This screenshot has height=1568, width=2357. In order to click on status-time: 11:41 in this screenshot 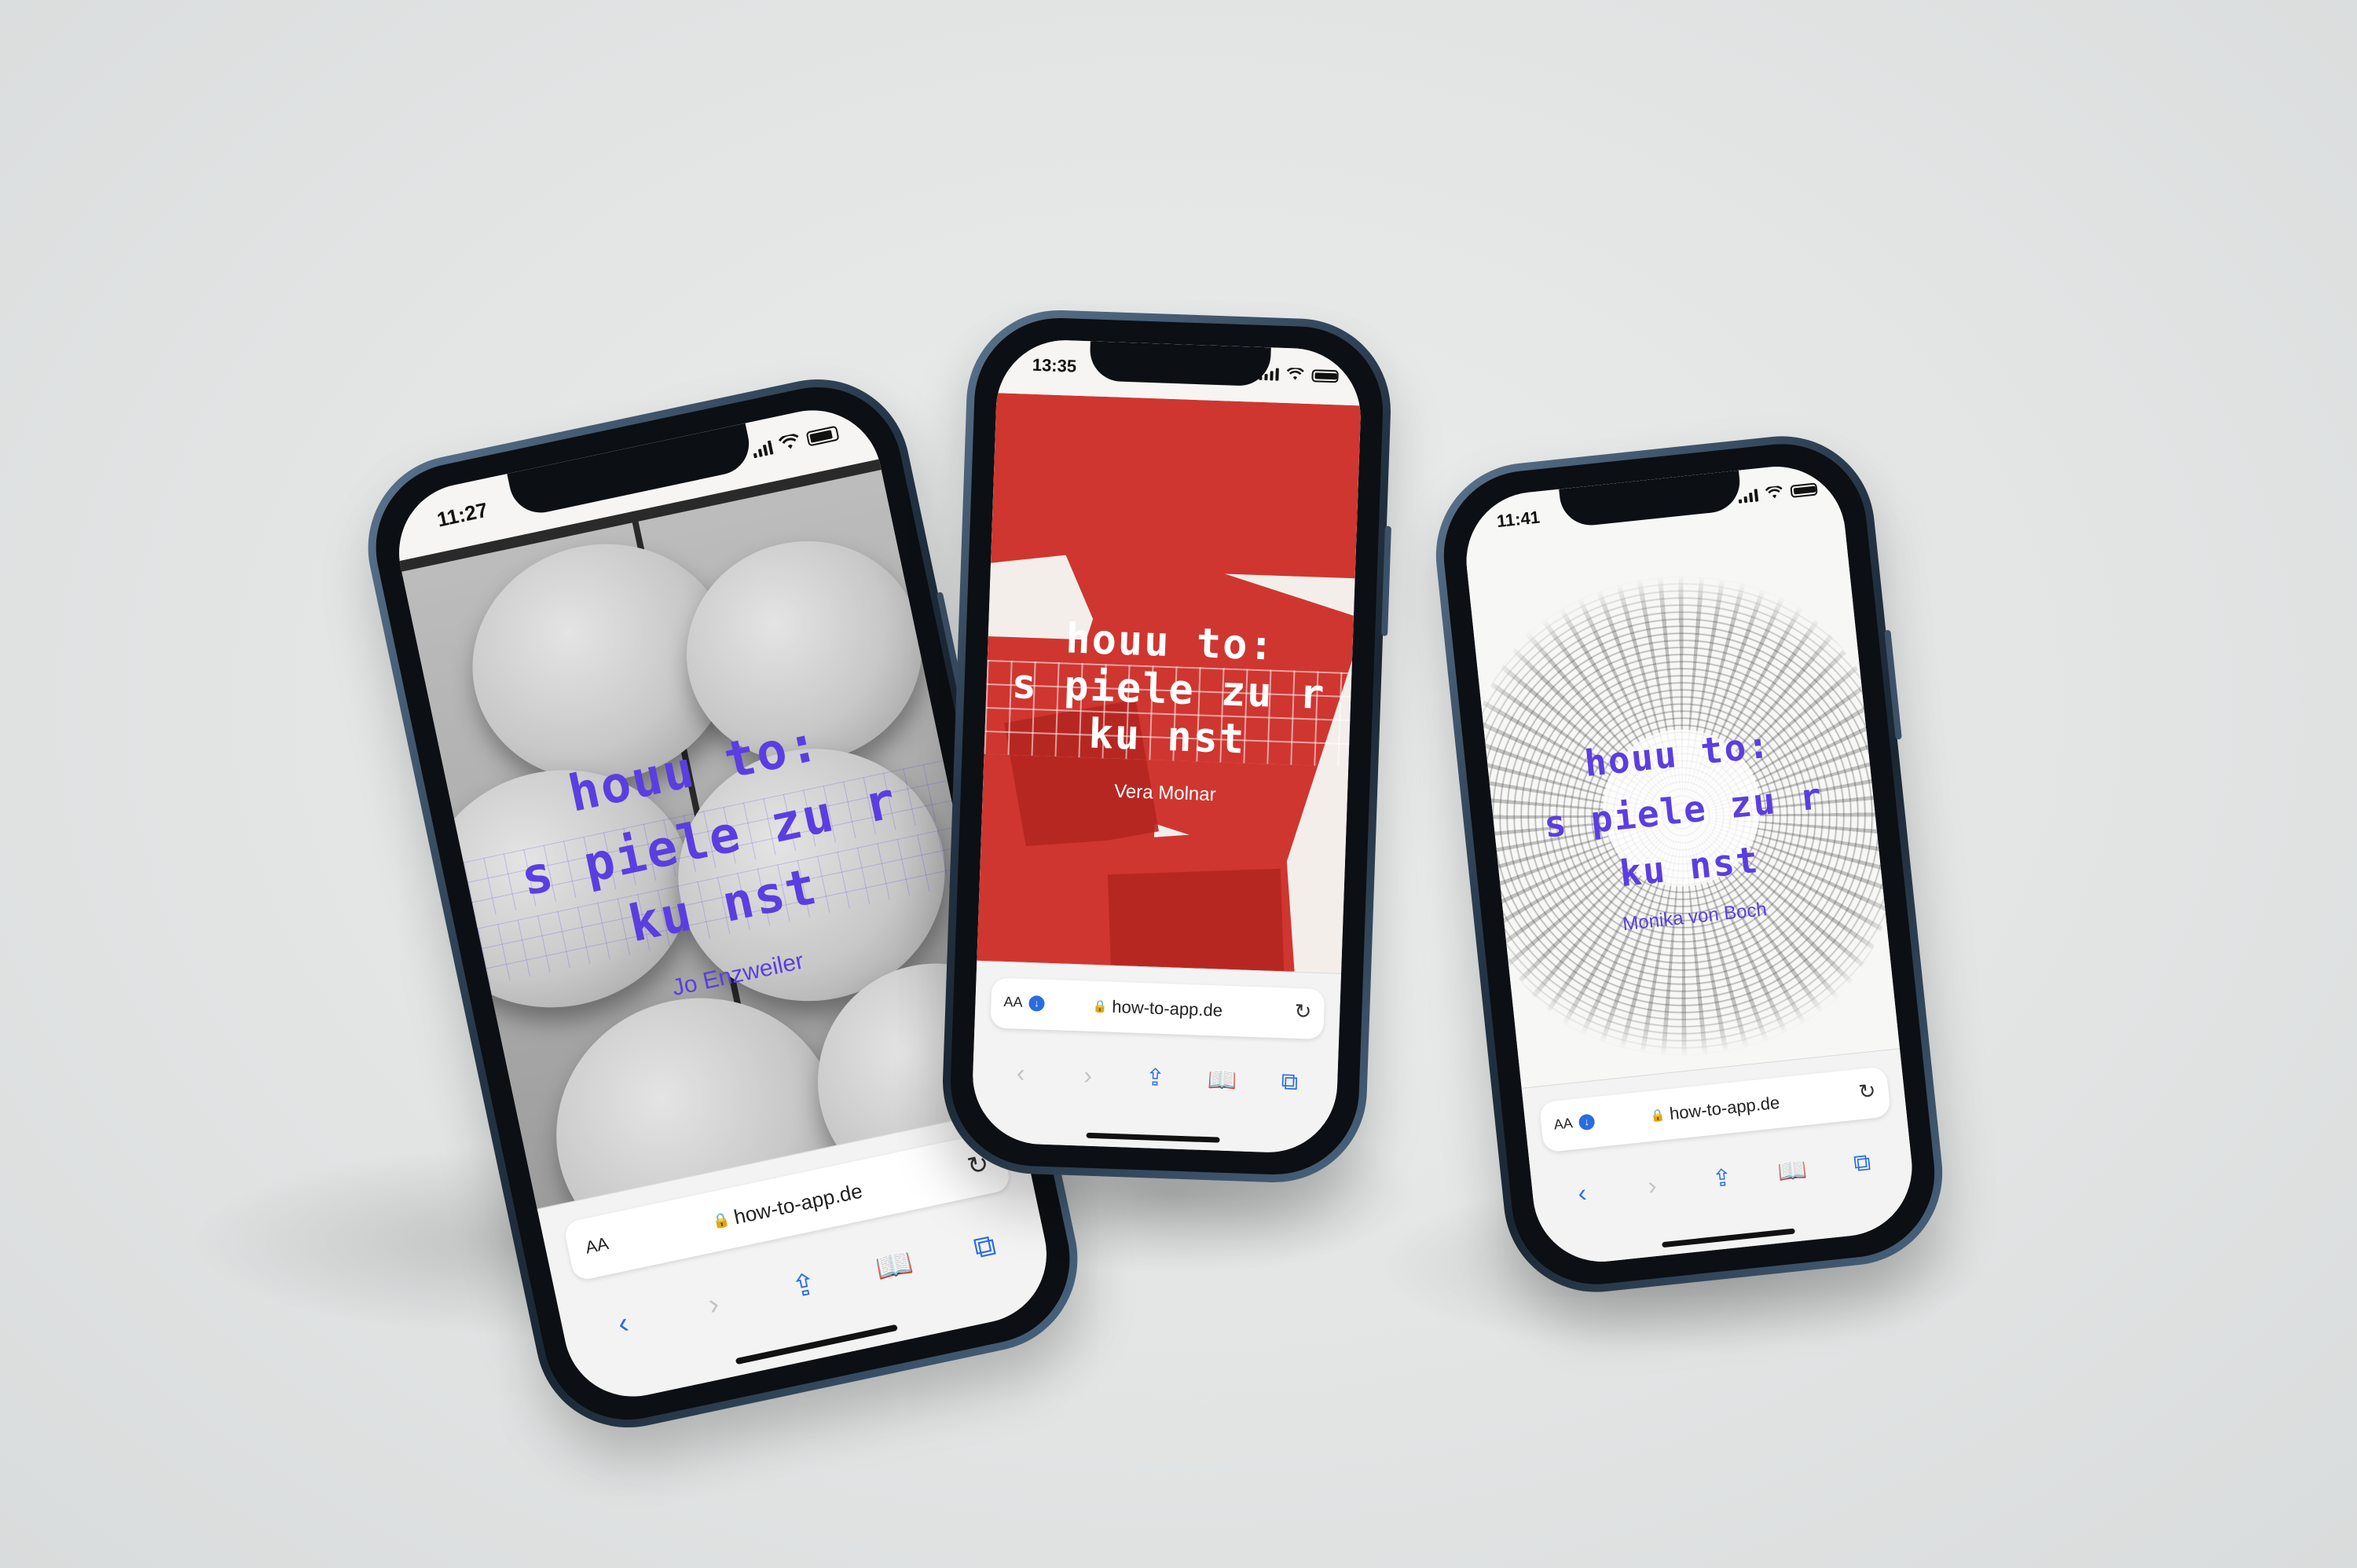, I will do `click(1518, 519)`.